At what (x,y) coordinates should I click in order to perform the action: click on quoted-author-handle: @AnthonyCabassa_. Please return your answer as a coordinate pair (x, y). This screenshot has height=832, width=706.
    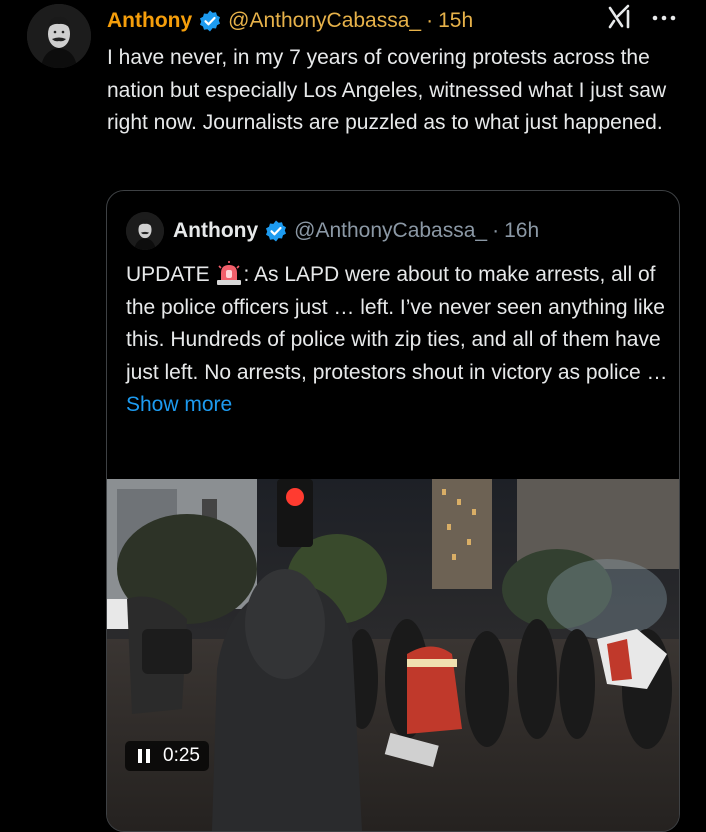
    Looking at the image, I should click on (391, 230).